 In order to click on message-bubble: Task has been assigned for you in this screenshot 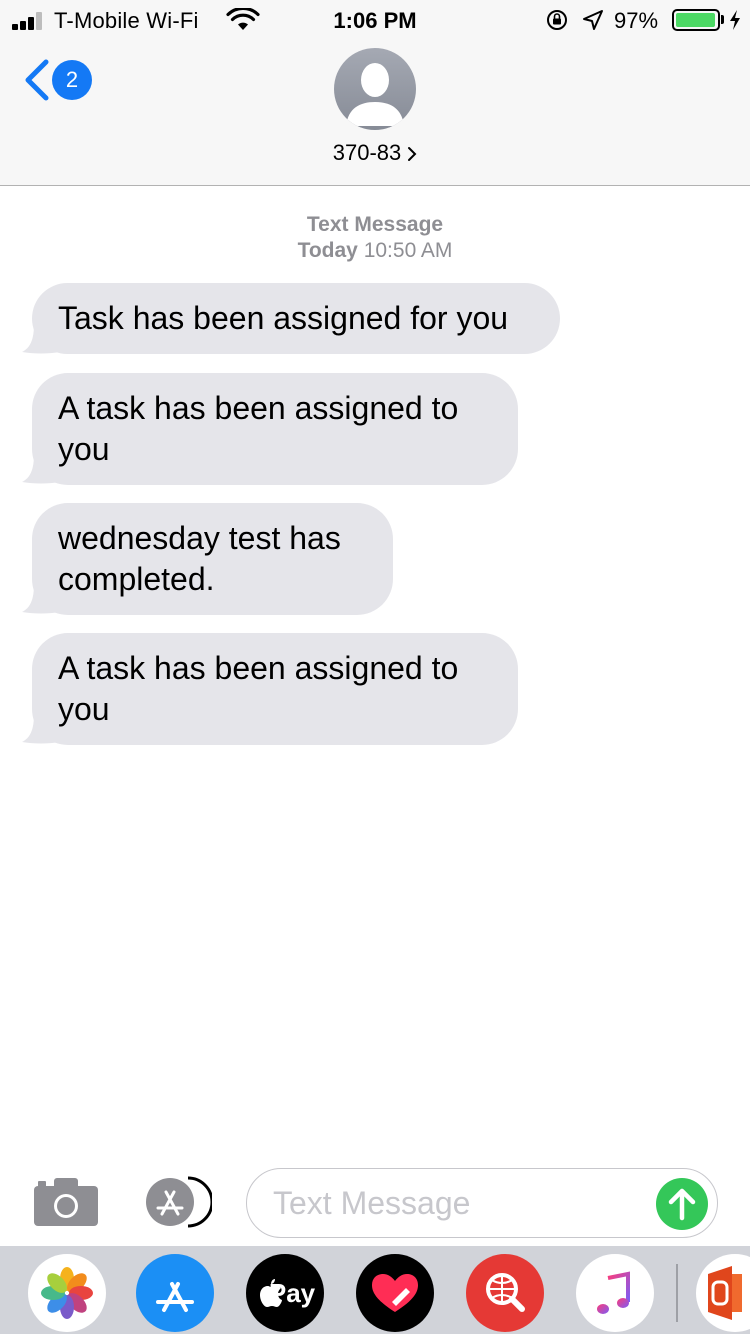, I will do `click(296, 318)`.